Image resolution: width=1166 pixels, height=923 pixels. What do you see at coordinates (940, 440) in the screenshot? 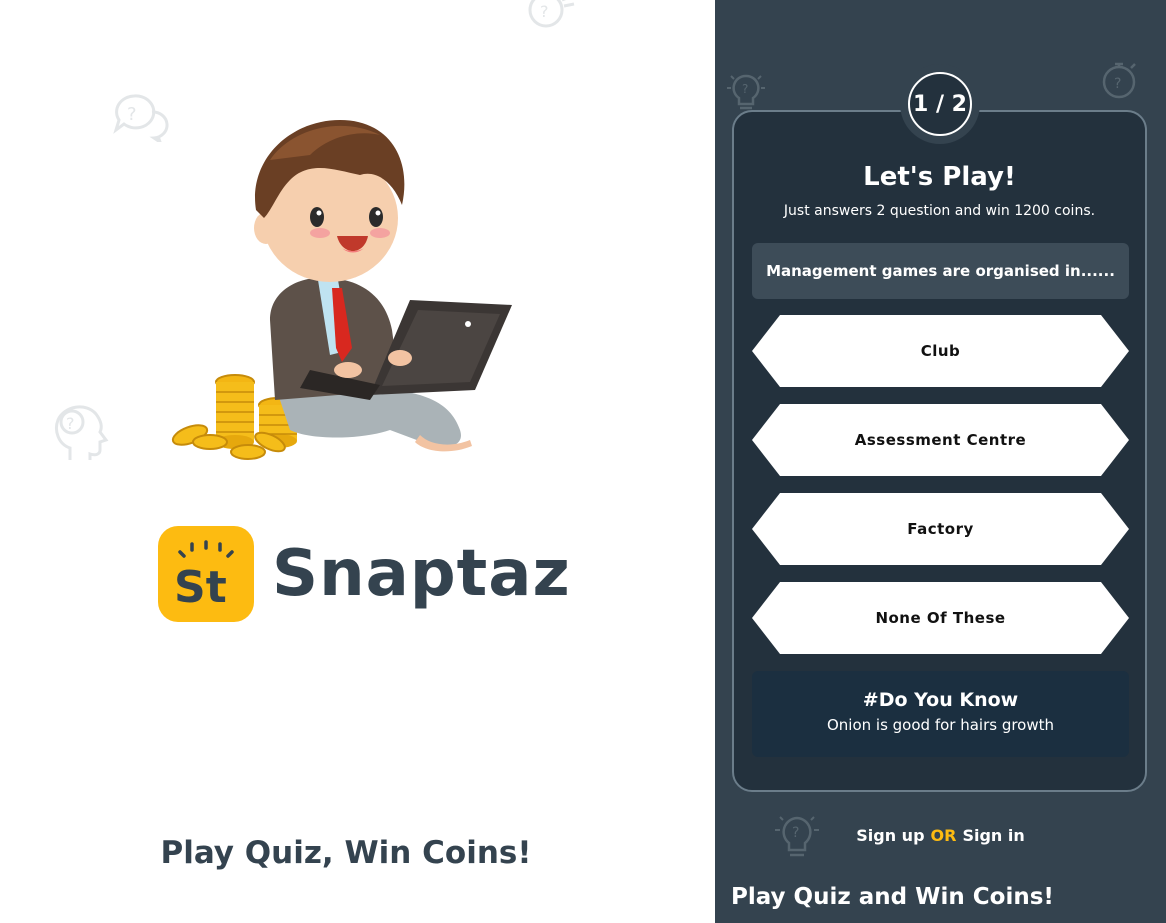
I see `answer-option-assessment-centre: Assessment Centre` at bounding box center [940, 440].